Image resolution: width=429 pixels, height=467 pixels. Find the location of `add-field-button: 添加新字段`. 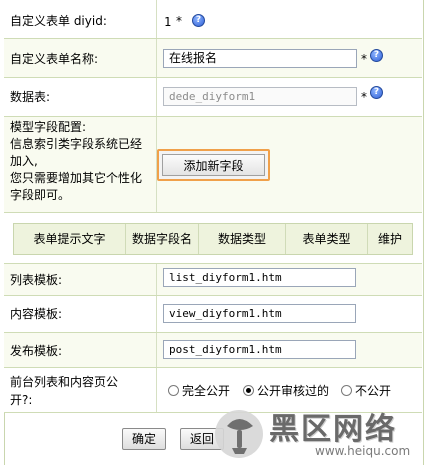

add-field-button: 添加新字段 is located at coordinates (213, 165).